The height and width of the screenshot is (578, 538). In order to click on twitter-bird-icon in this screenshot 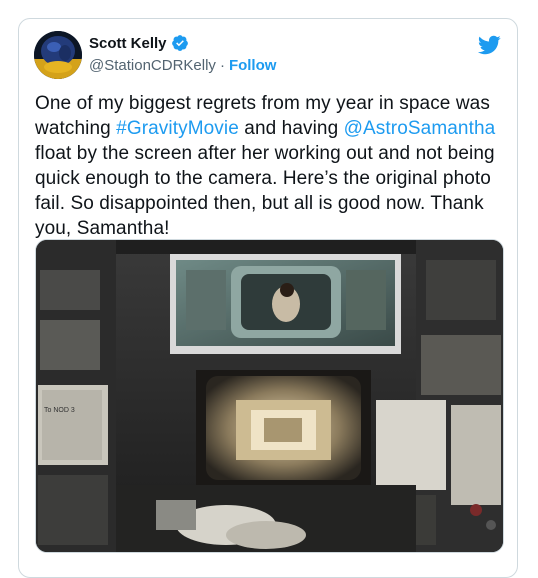, I will do `click(489, 45)`.